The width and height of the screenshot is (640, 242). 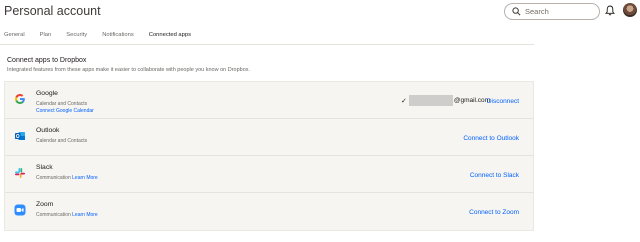 I want to click on app-subtitle-slack: Communication Learn More, so click(x=67, y=178).